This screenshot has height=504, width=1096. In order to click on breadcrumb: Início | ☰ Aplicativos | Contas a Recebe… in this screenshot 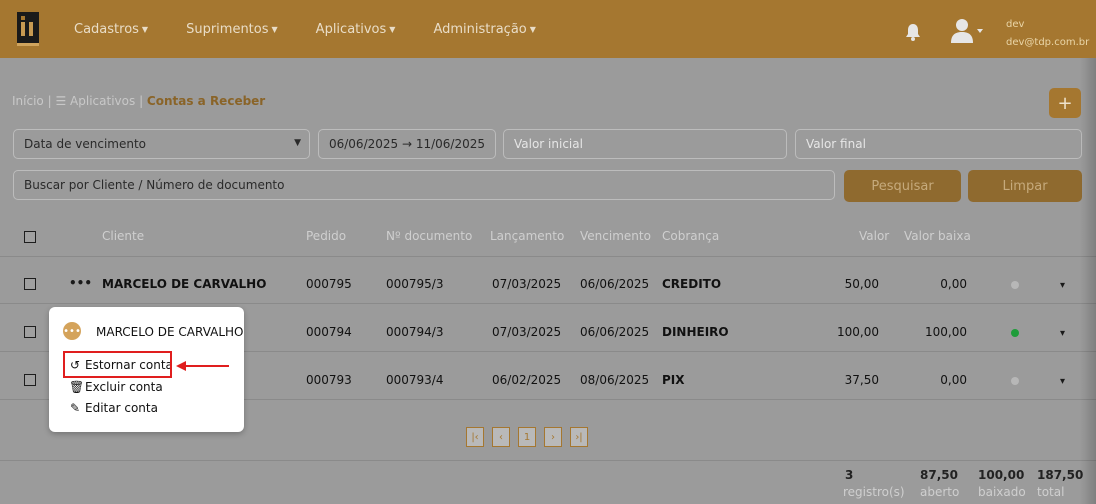, I will do `click(138, 101)`.